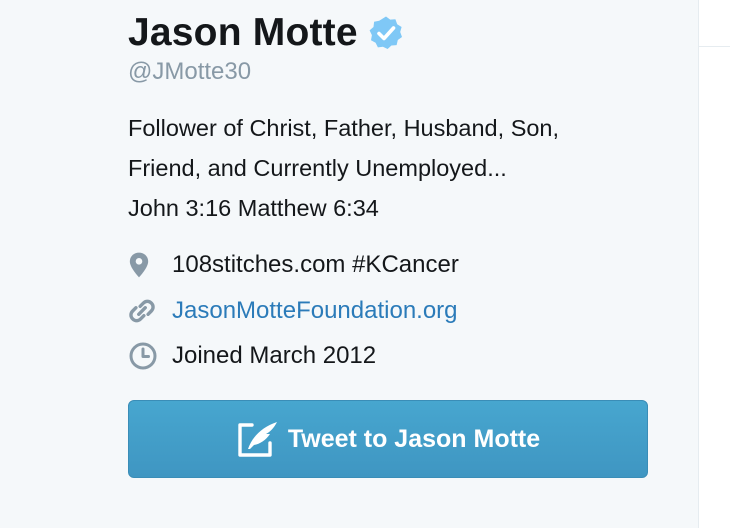 The image size is (730, 528). Describe the element at coordinates (243, 33) in the screenshot. I see `profile-name: Jason Motte` at that location.